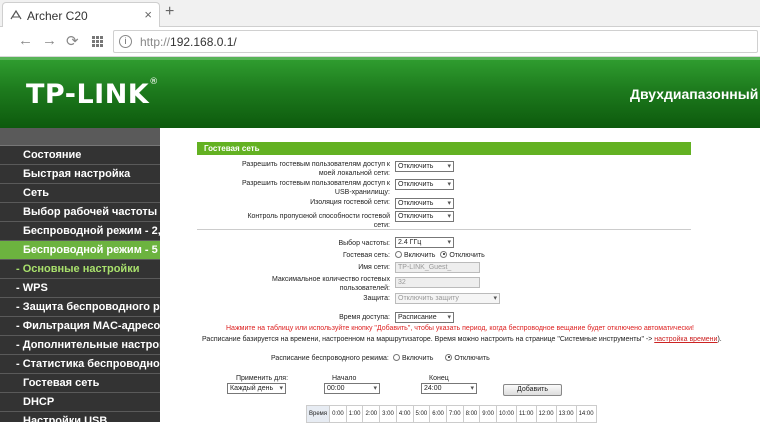 The width and height of the screenshot is (760, 423). Describe the element at coordinates (444, 229) in the screenshot. I see `divider` at that location.